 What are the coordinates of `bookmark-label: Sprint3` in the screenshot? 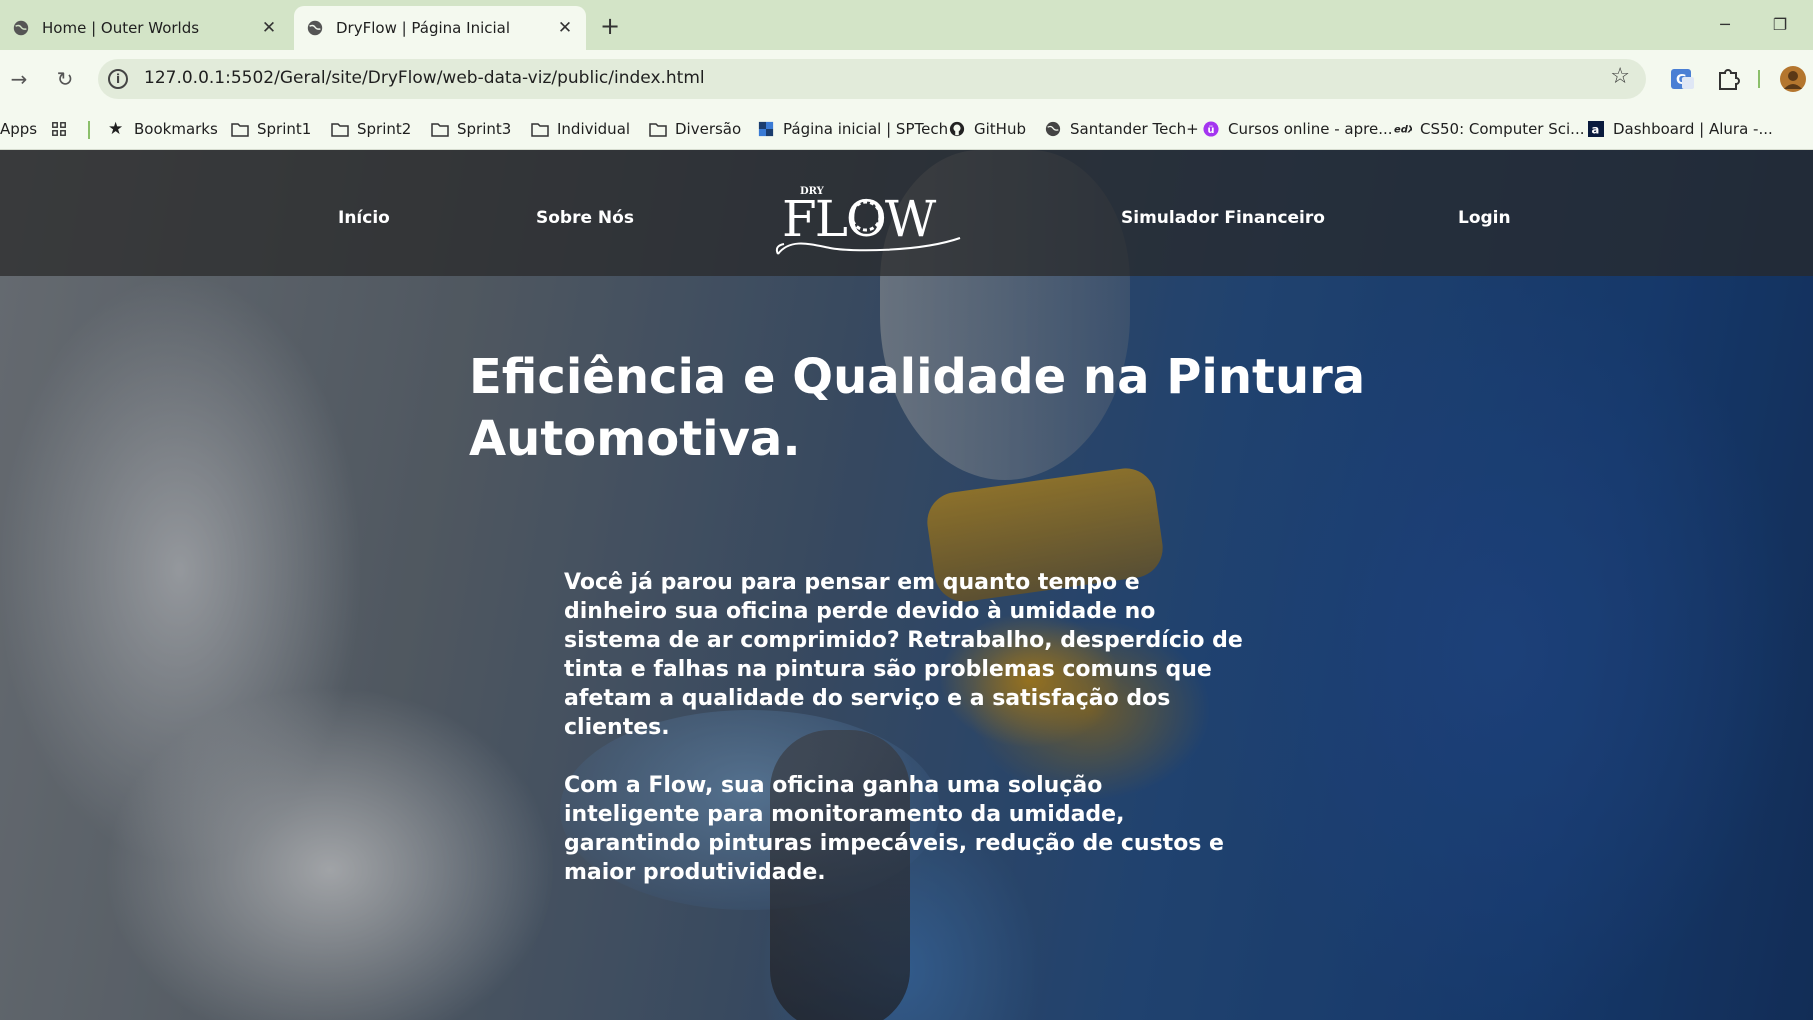 It's located at (484, 129).